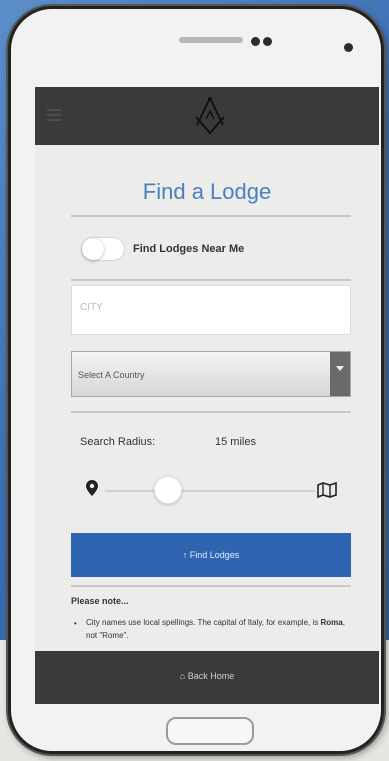 The height and width of the screenshot is (761, 389). Describe the element at coordinates (210, 491) in the screenshot. I see `radius-slider-track` at that location.